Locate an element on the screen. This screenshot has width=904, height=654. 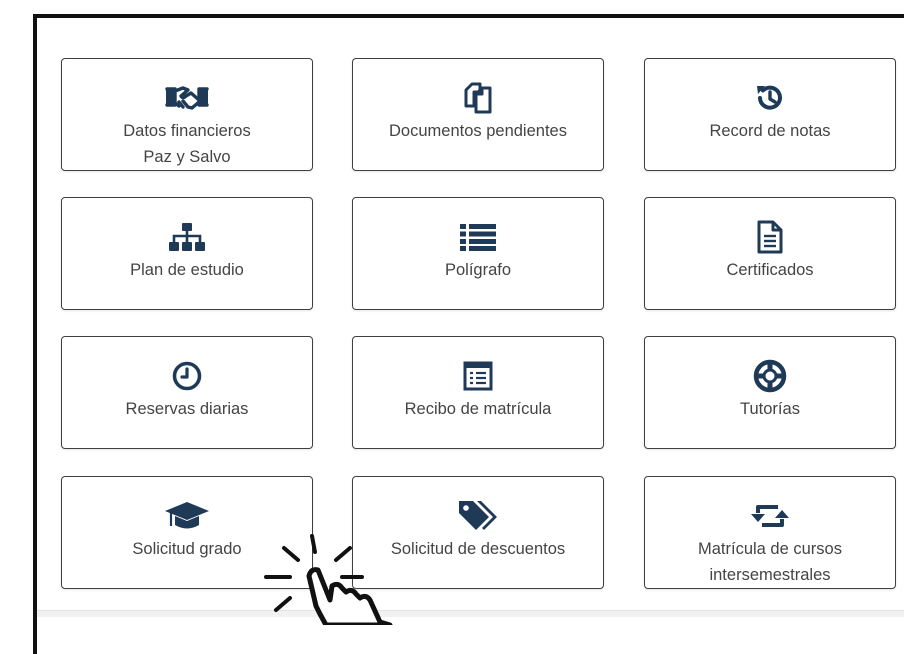
tile-record-de-notas: Record de notas is located at coordinates (770, 114).